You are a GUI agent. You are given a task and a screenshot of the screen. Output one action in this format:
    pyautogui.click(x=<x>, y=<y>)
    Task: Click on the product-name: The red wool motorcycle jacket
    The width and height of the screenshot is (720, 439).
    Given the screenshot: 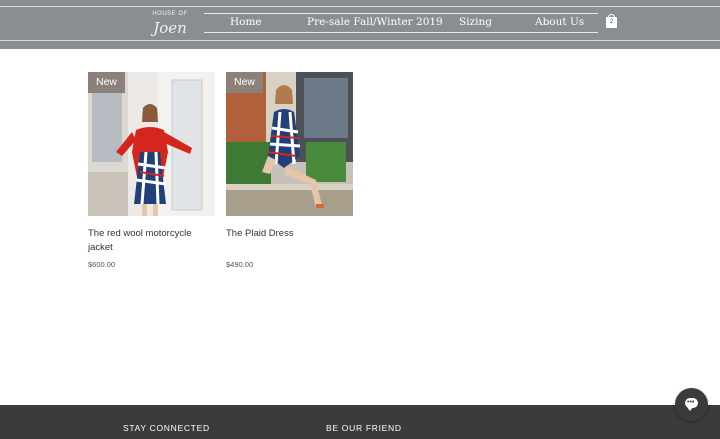 What is the action you would take?
    pyautogui.click(x=151, y=241)
    